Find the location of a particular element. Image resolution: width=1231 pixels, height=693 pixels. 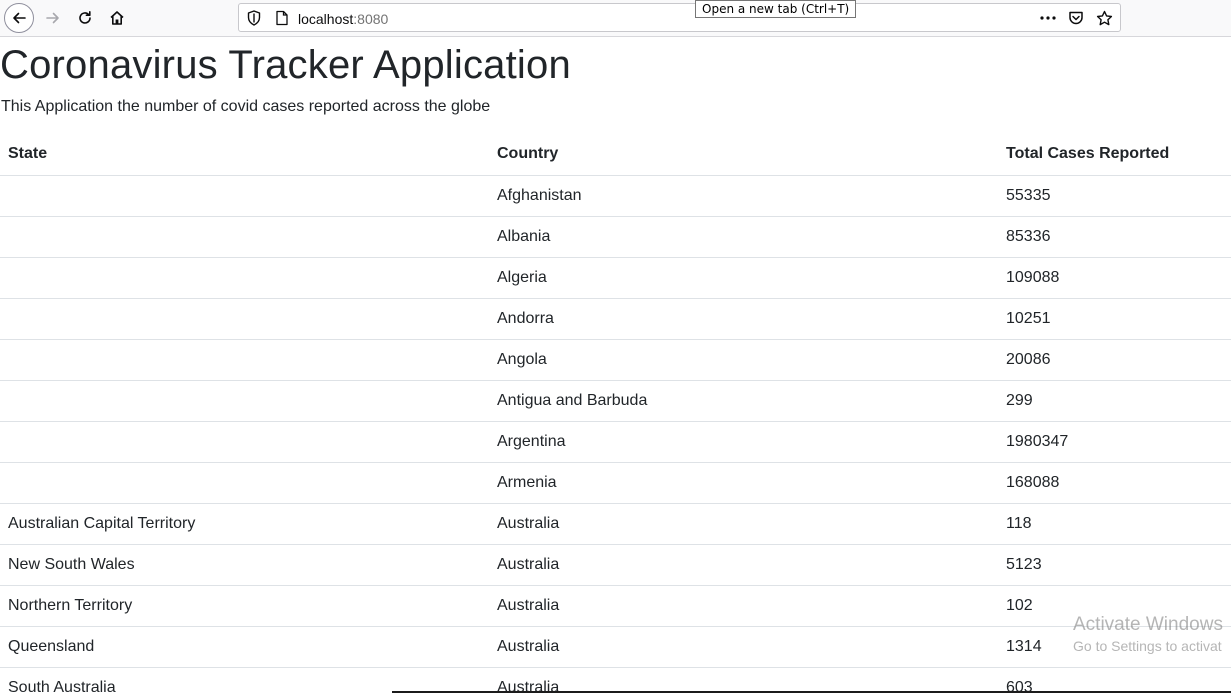

table-row: Albania 85336 is located at coordinates (615, 237).